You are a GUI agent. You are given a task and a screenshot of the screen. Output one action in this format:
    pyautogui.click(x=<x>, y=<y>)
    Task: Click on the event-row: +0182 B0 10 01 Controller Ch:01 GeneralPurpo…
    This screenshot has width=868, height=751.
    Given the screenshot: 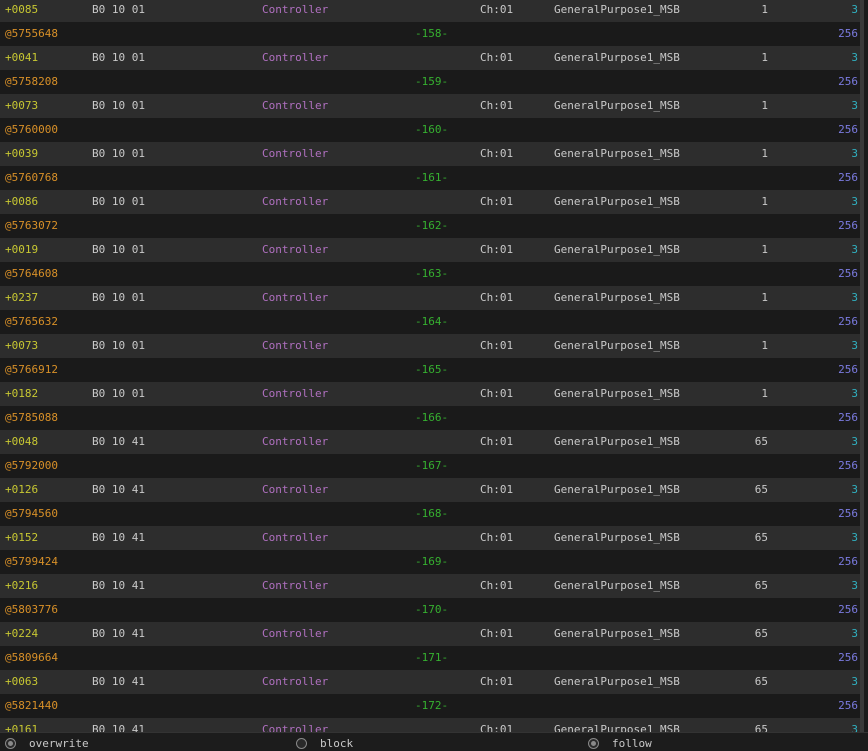 What is the action you would take?
    pyautogui.click(x=432, y=394)
    